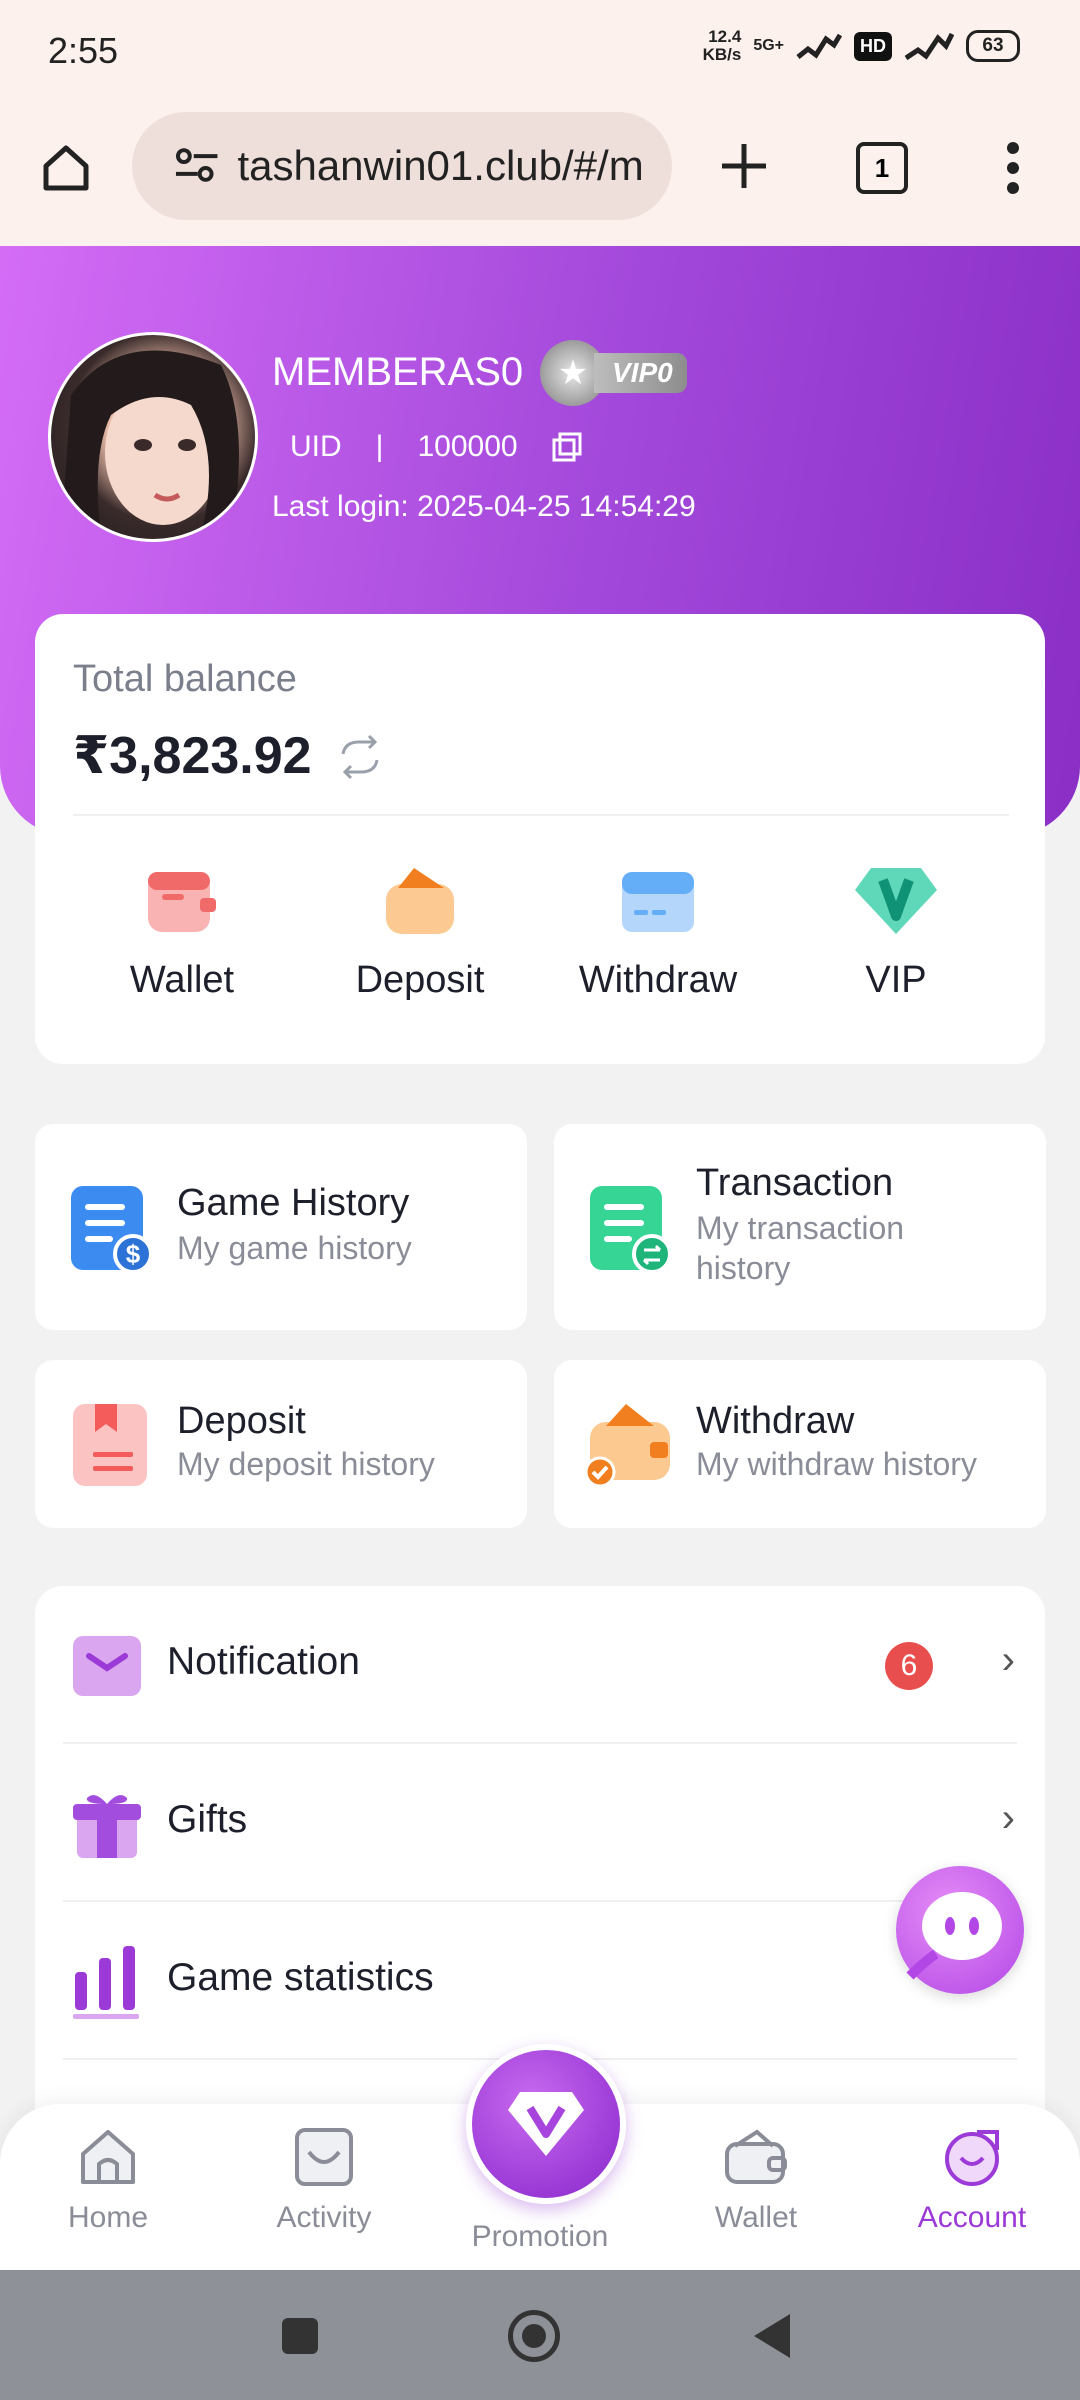  I want to click on notification-badge: 6, so click(909, 1666).